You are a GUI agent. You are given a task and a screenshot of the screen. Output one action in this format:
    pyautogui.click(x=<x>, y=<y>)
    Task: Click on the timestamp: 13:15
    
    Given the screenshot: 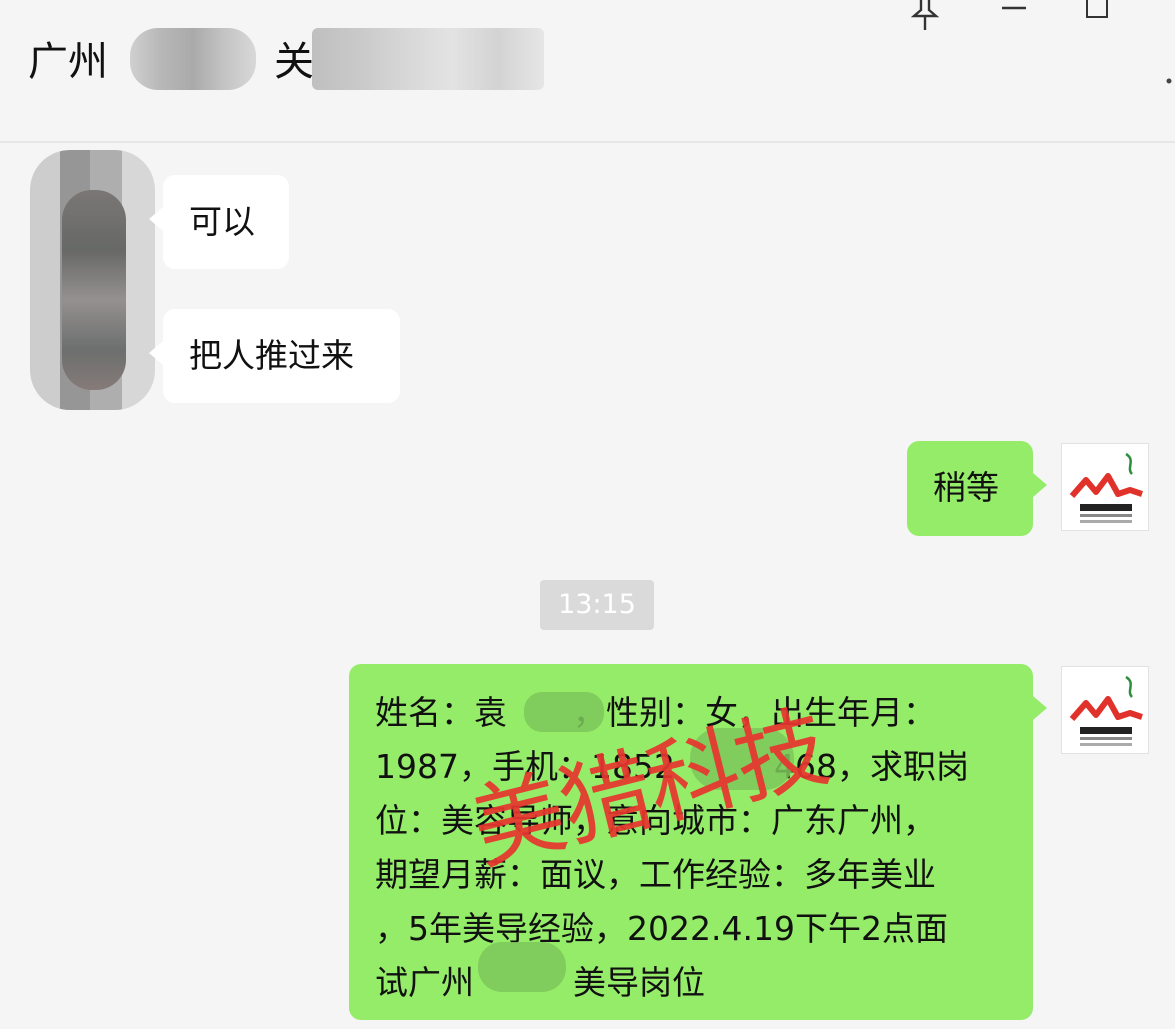 What is the action you would take?
    pyautogui.click(x=597, y=605)
    